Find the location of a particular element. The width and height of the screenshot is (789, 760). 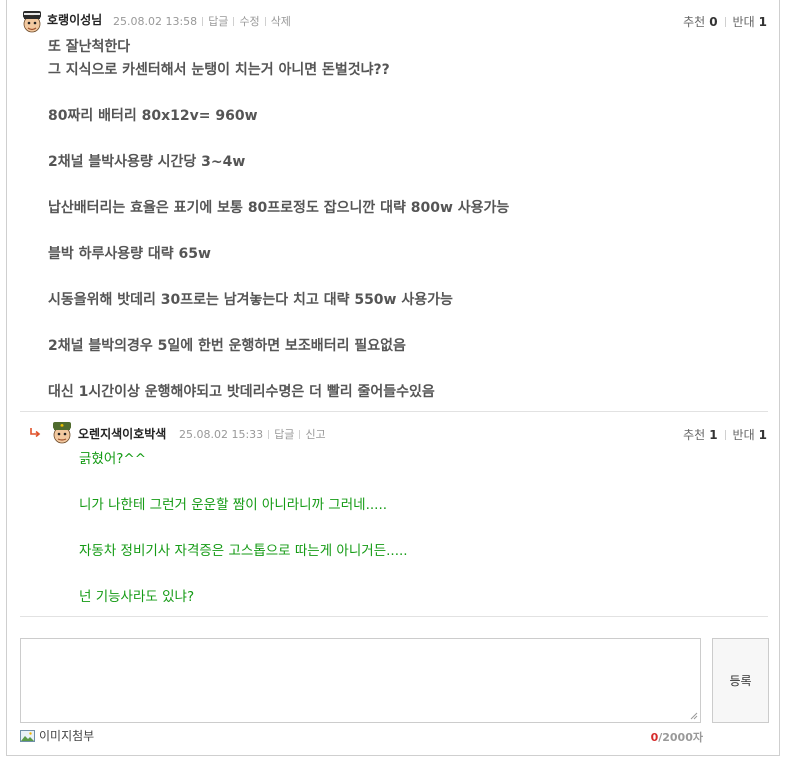

char-counter: 0/2000자 is located at coordinates (677, 737).